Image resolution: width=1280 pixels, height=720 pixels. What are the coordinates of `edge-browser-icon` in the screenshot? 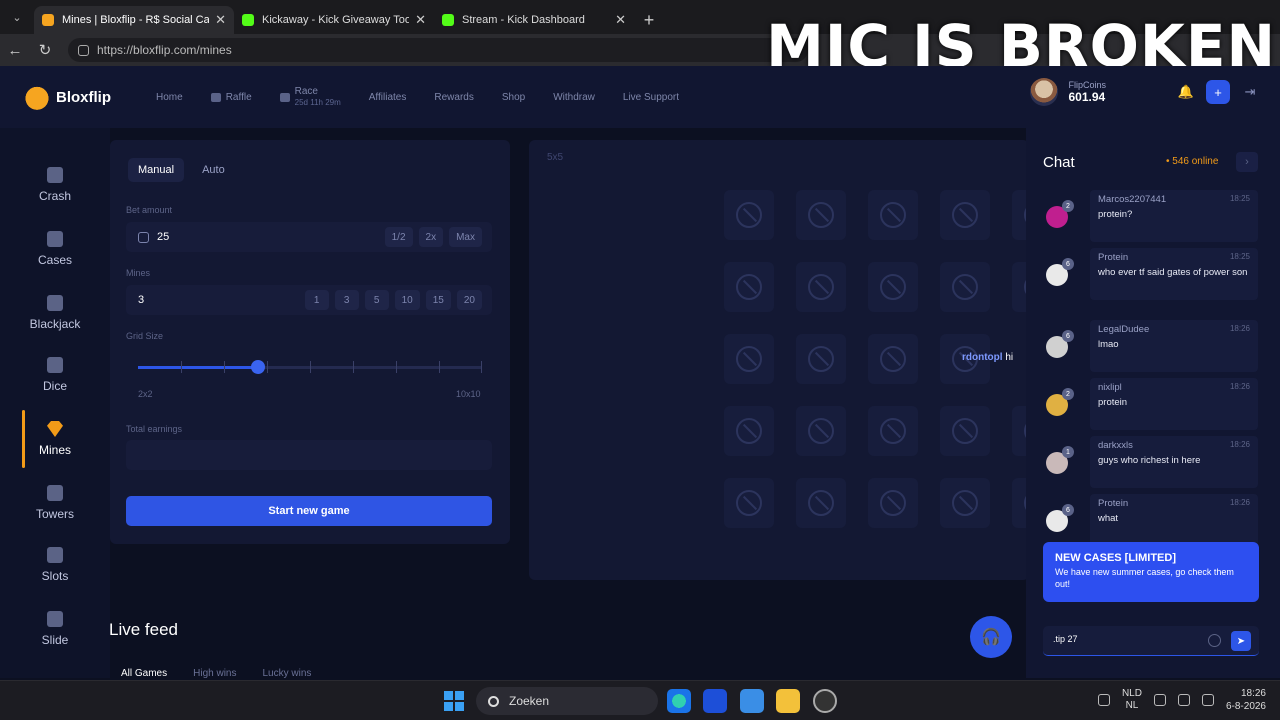 It's located at (679, 701).